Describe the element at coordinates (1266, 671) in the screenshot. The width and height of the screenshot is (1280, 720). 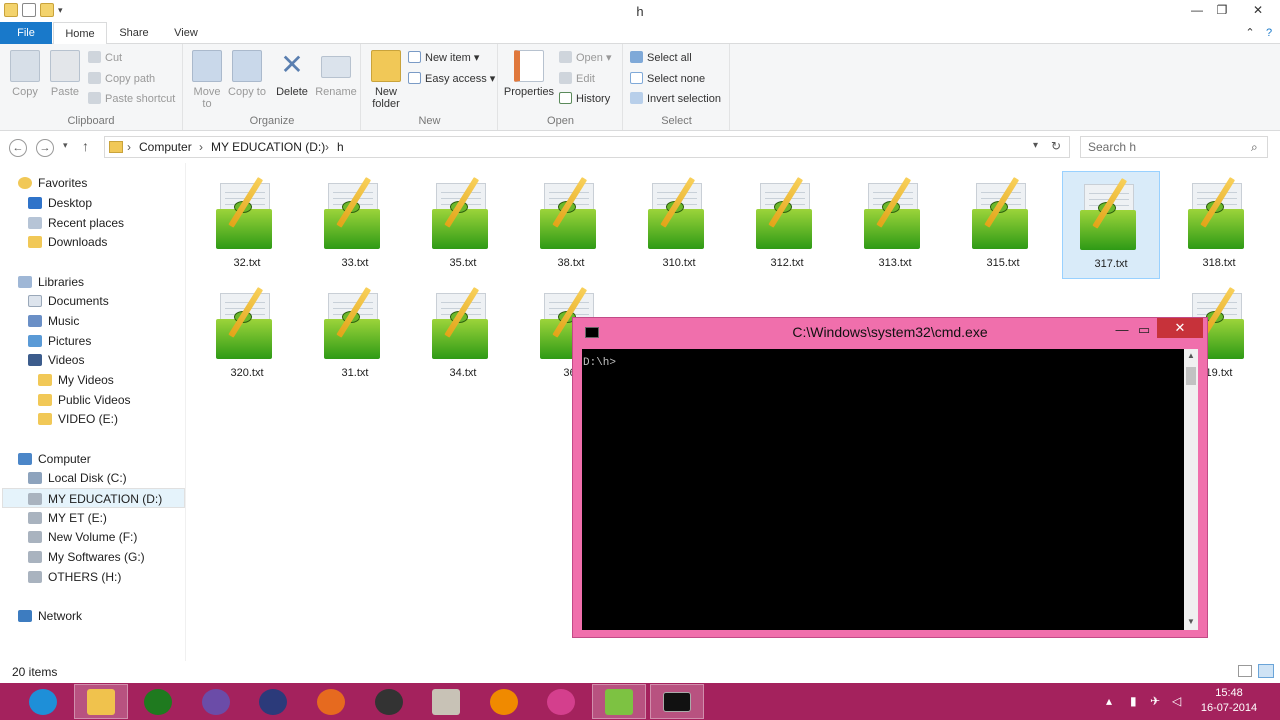
I see `large-icons-view-icon` at that location.